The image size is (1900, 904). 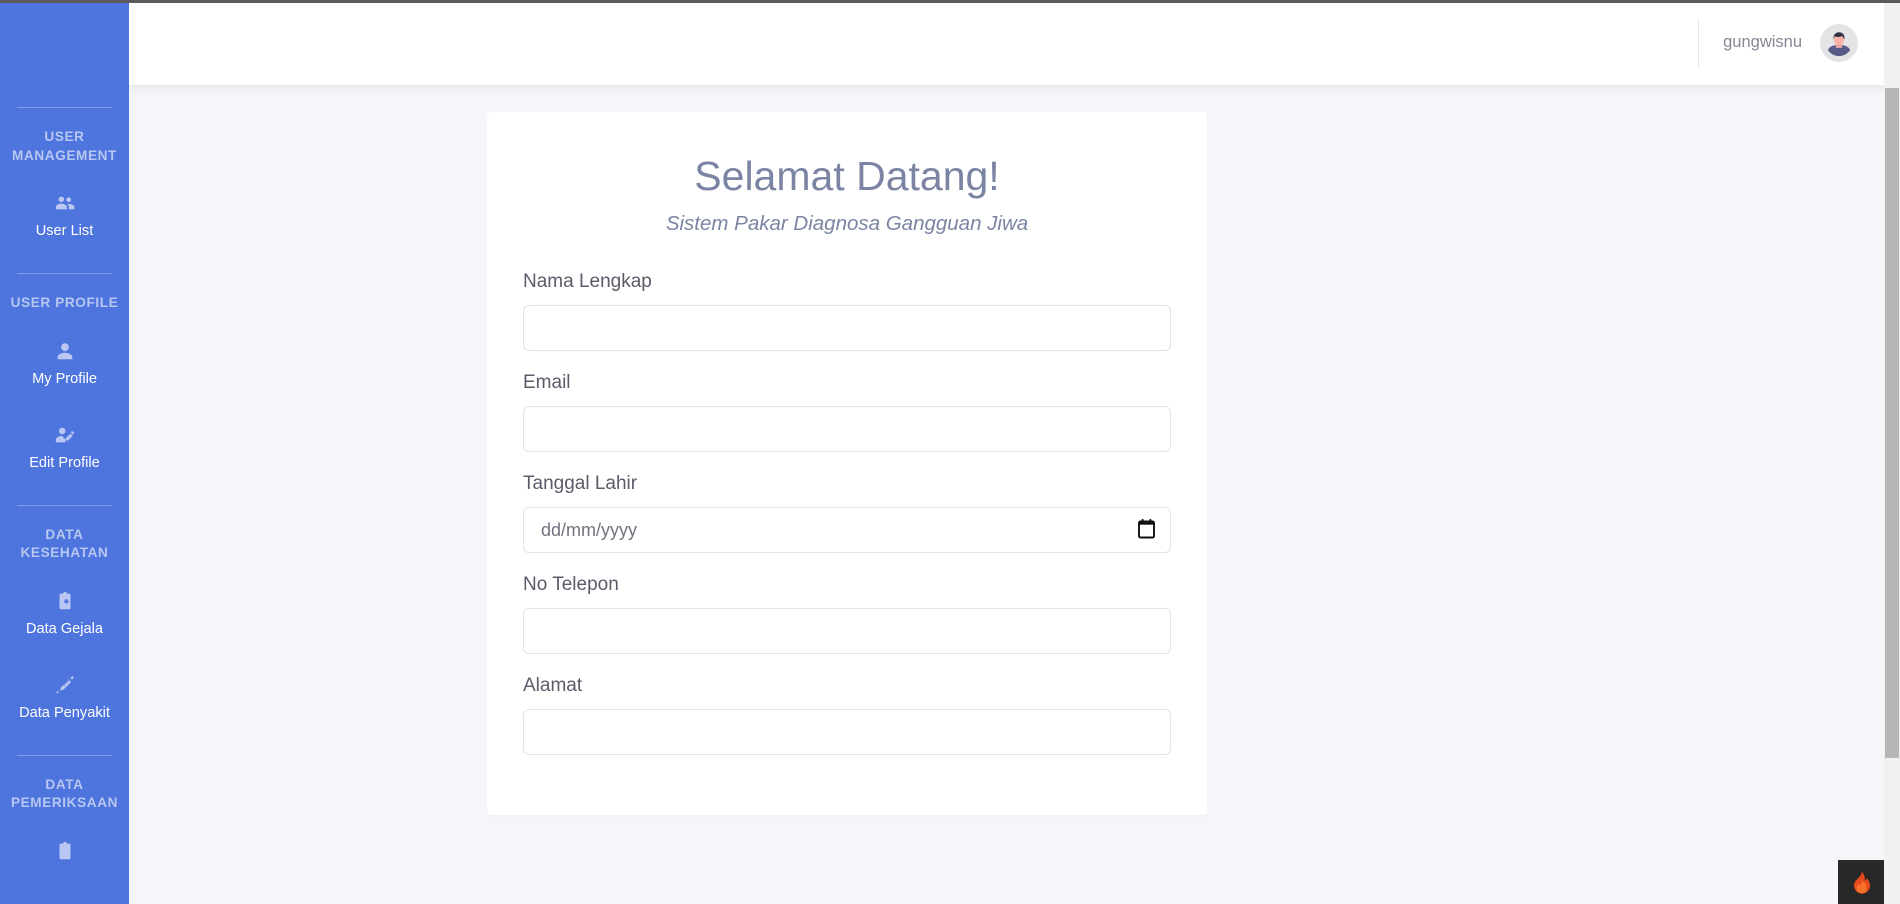 What do you see at coordinates (64, 543) in the screenshot?
I see `sidebar-heading-data-kesehatan: DATA KESEHATAN` at bounding box center [64, 543].